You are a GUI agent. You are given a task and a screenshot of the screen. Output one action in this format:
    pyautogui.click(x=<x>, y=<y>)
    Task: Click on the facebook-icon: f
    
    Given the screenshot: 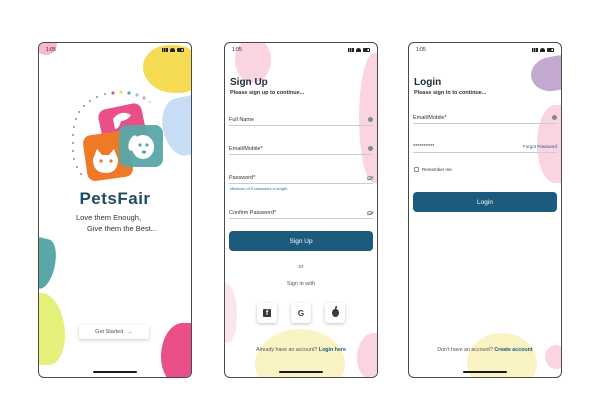 What is the action you would take?
    pyautogui.click(x=267, y=313)
    